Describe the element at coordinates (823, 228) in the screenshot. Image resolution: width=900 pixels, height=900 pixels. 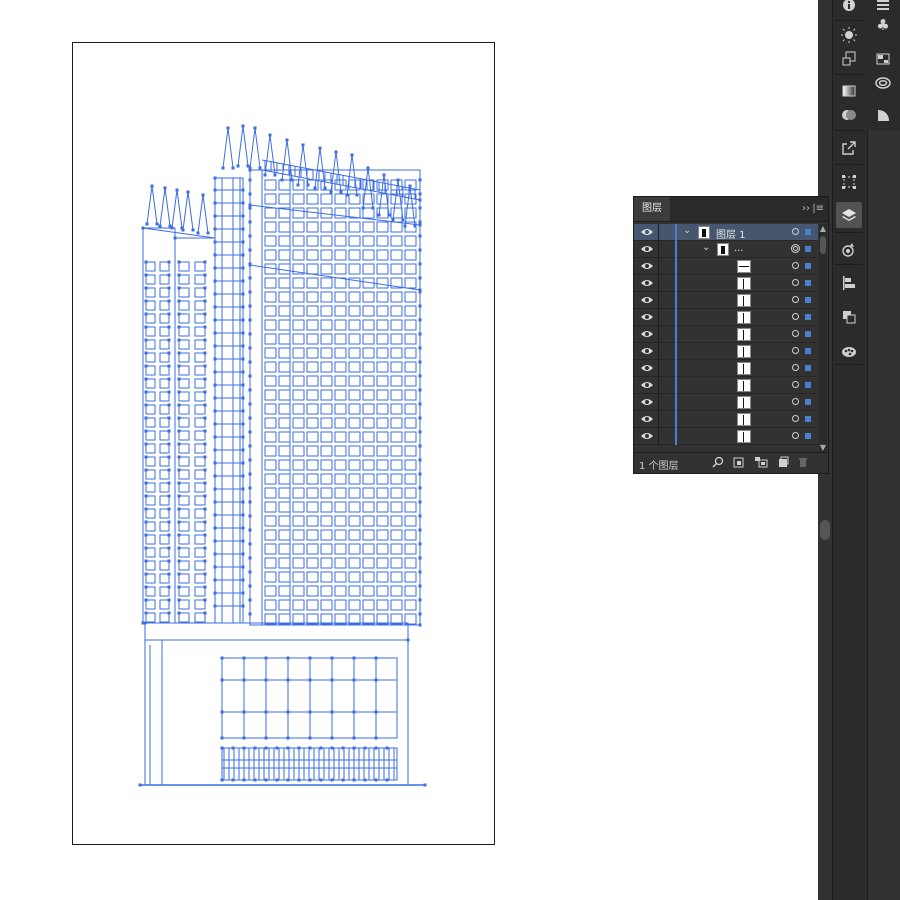
I see `scroll-up-icon: ▲` at that location.